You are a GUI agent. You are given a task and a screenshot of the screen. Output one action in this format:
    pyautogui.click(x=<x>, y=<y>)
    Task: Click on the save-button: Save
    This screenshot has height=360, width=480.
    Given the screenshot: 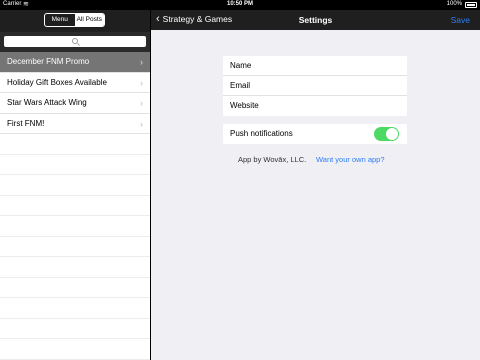 What is the action you would take?
    pyautogui.click(x=460, y=20)
    